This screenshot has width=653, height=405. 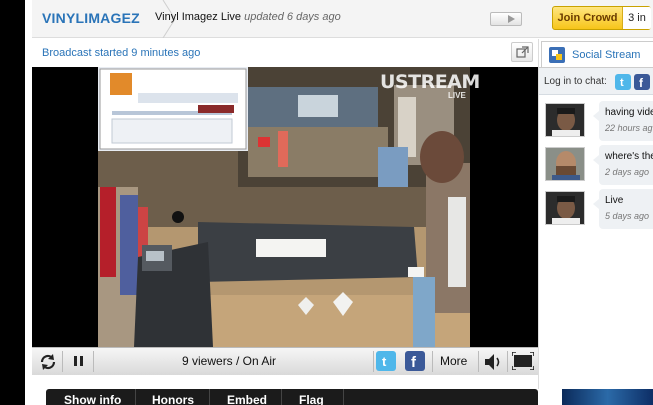 I want to click on play-icon, so click(x=511, y=19).